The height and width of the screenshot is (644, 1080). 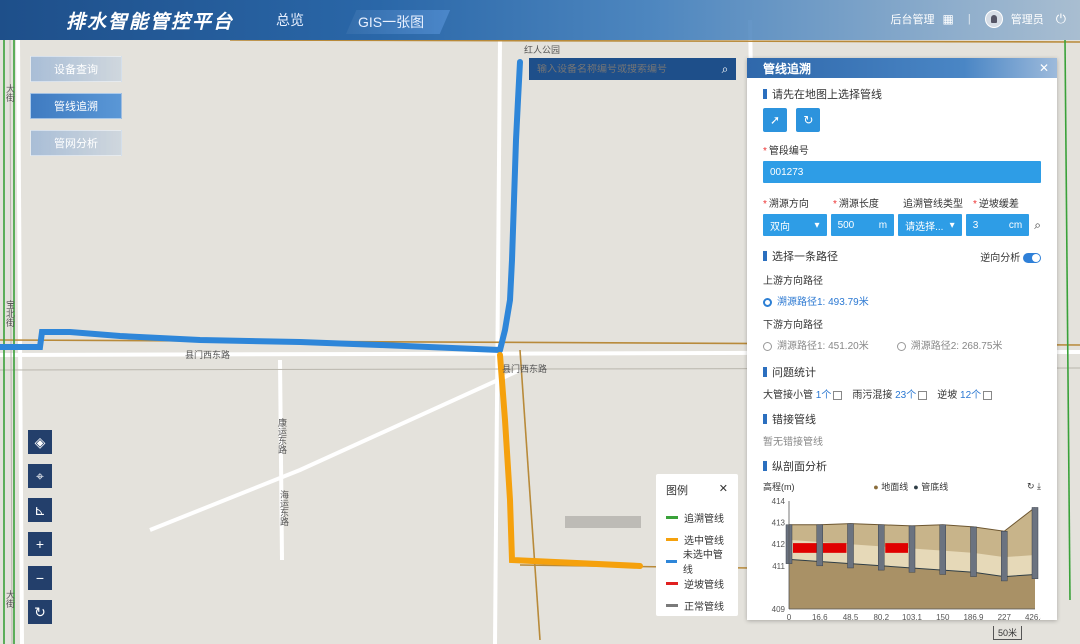 I want to click on downstream-path-option: 溯源路径1: 451.20米, so click(x=816, y=344).